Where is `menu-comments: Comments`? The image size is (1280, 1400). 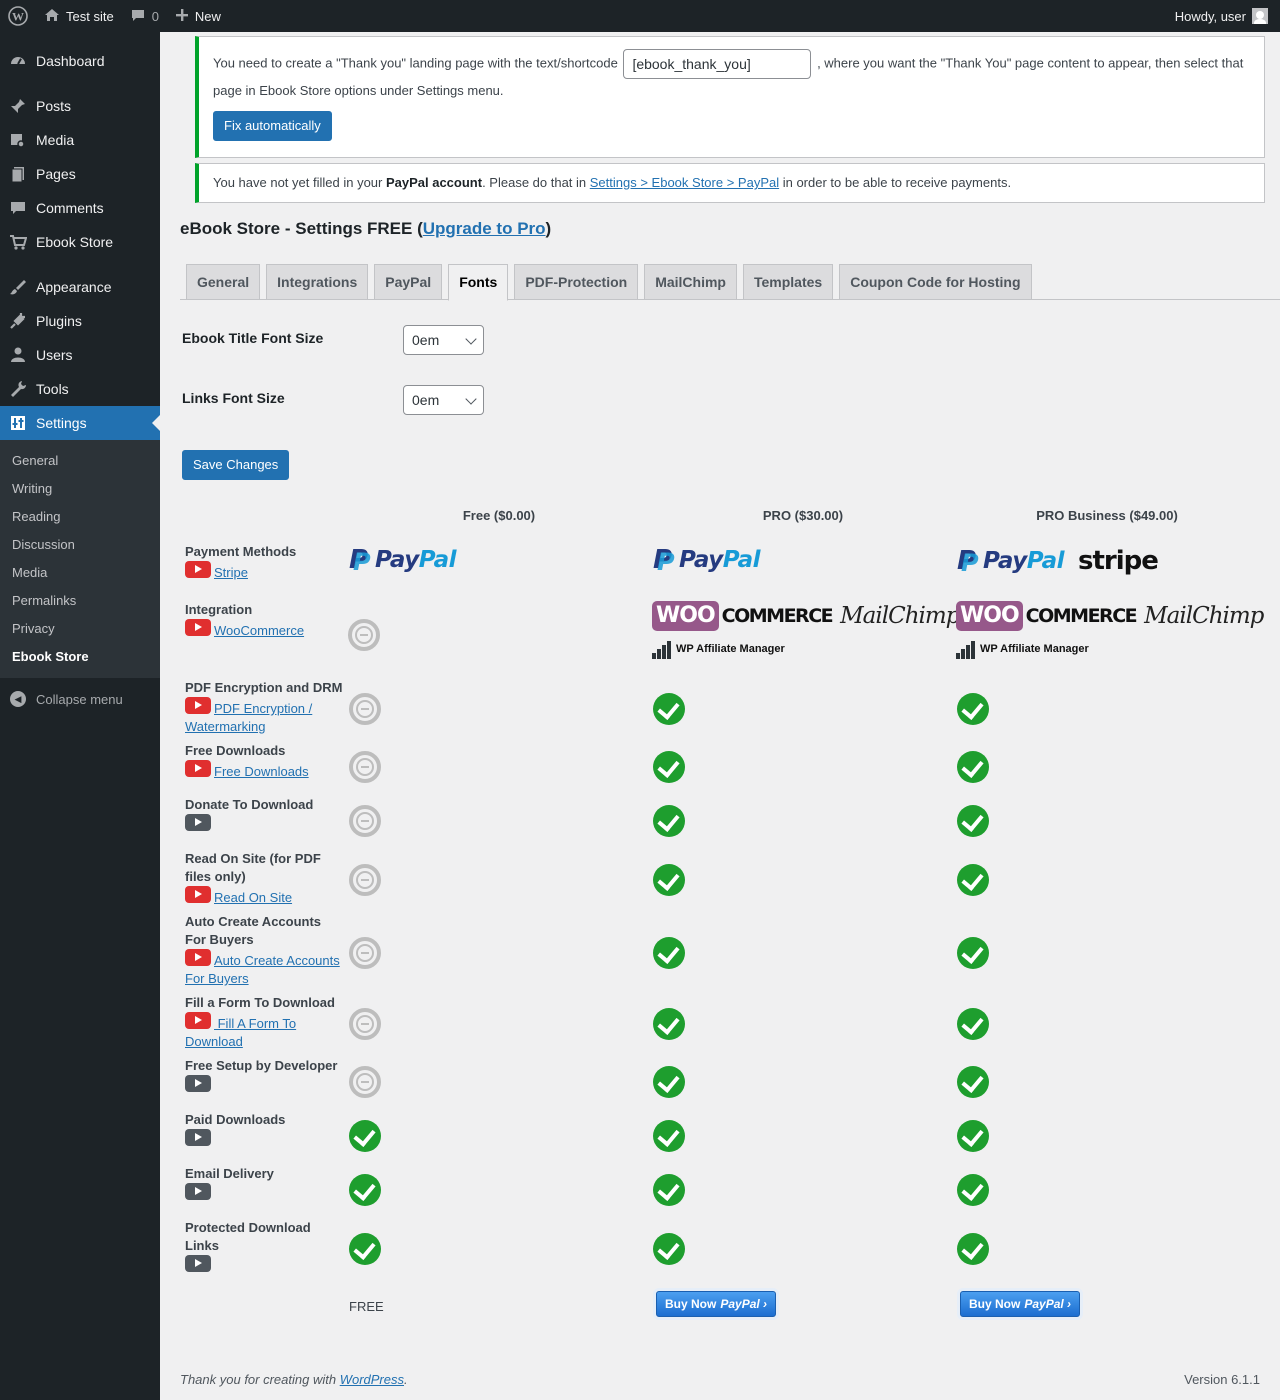
menu-comments: Comments is located at coordinates (80, 208).